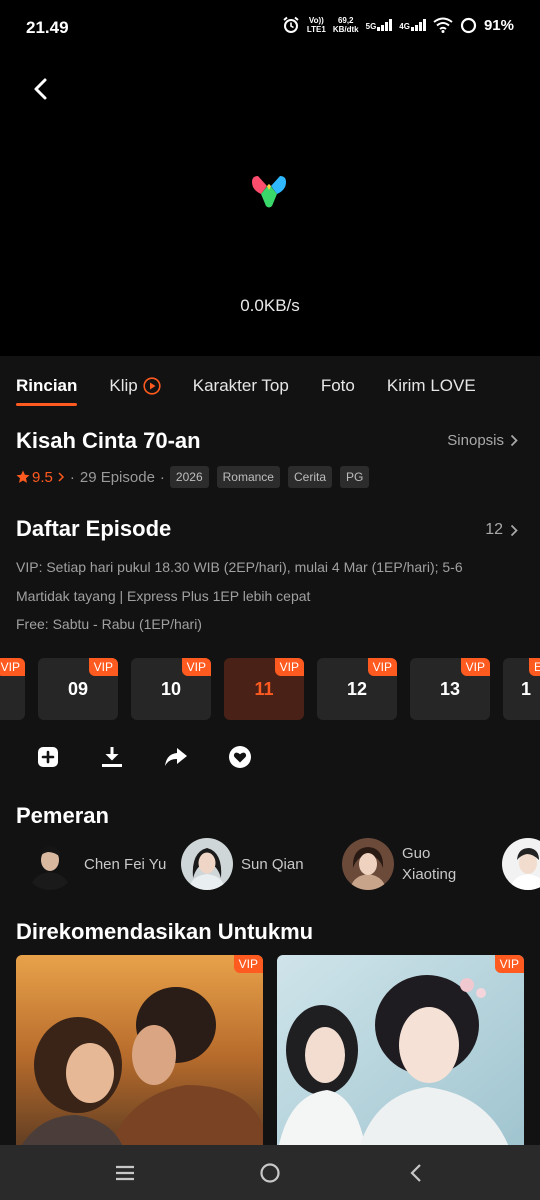 This screenshot has width=540, height=1200. What do you see at coordinates (429, 864) in the screenshot?
I see `cast-name: Guo Xiaoting` at bounding box center [429, 864].